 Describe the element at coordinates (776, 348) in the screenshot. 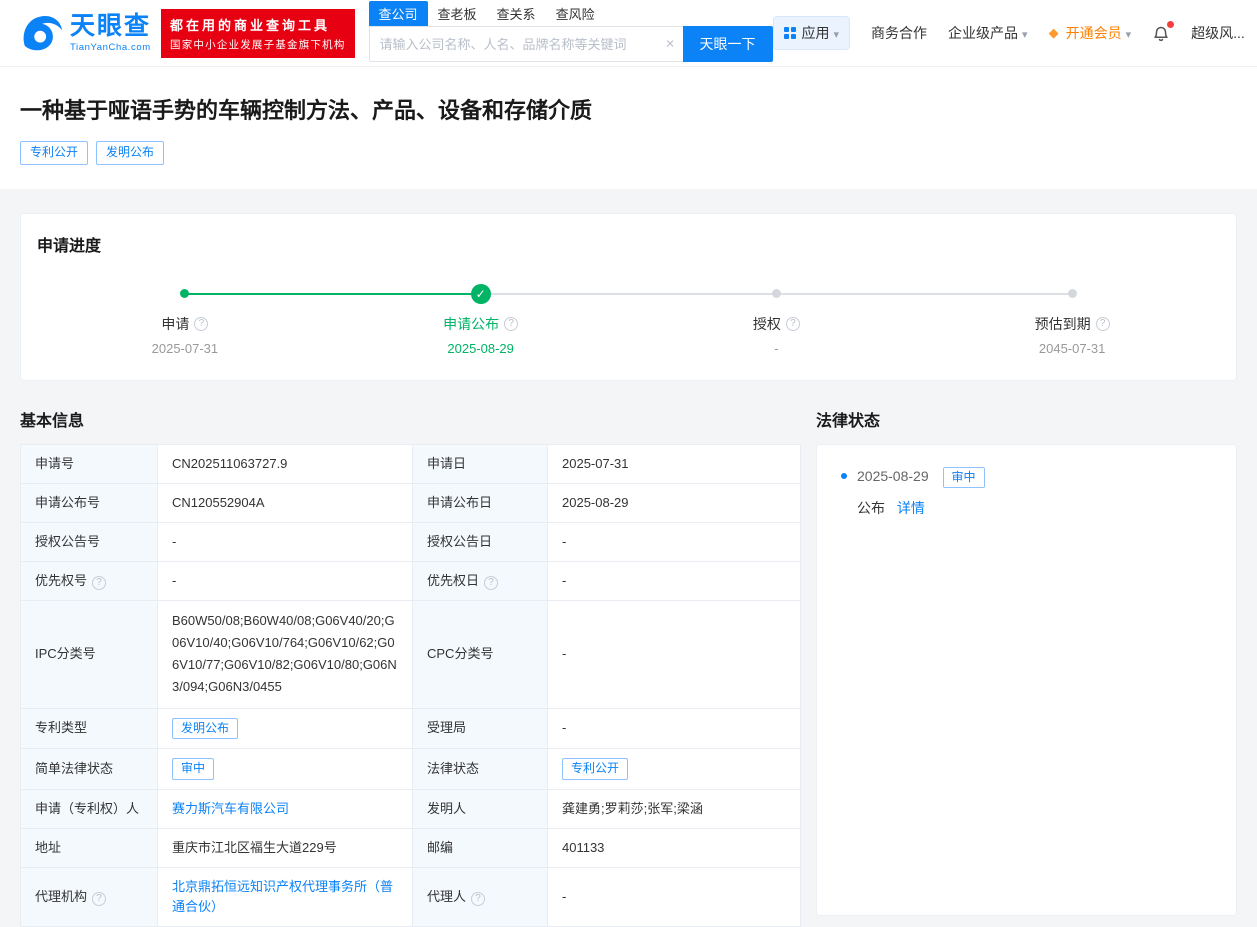

I see `step-date: -` at that location.